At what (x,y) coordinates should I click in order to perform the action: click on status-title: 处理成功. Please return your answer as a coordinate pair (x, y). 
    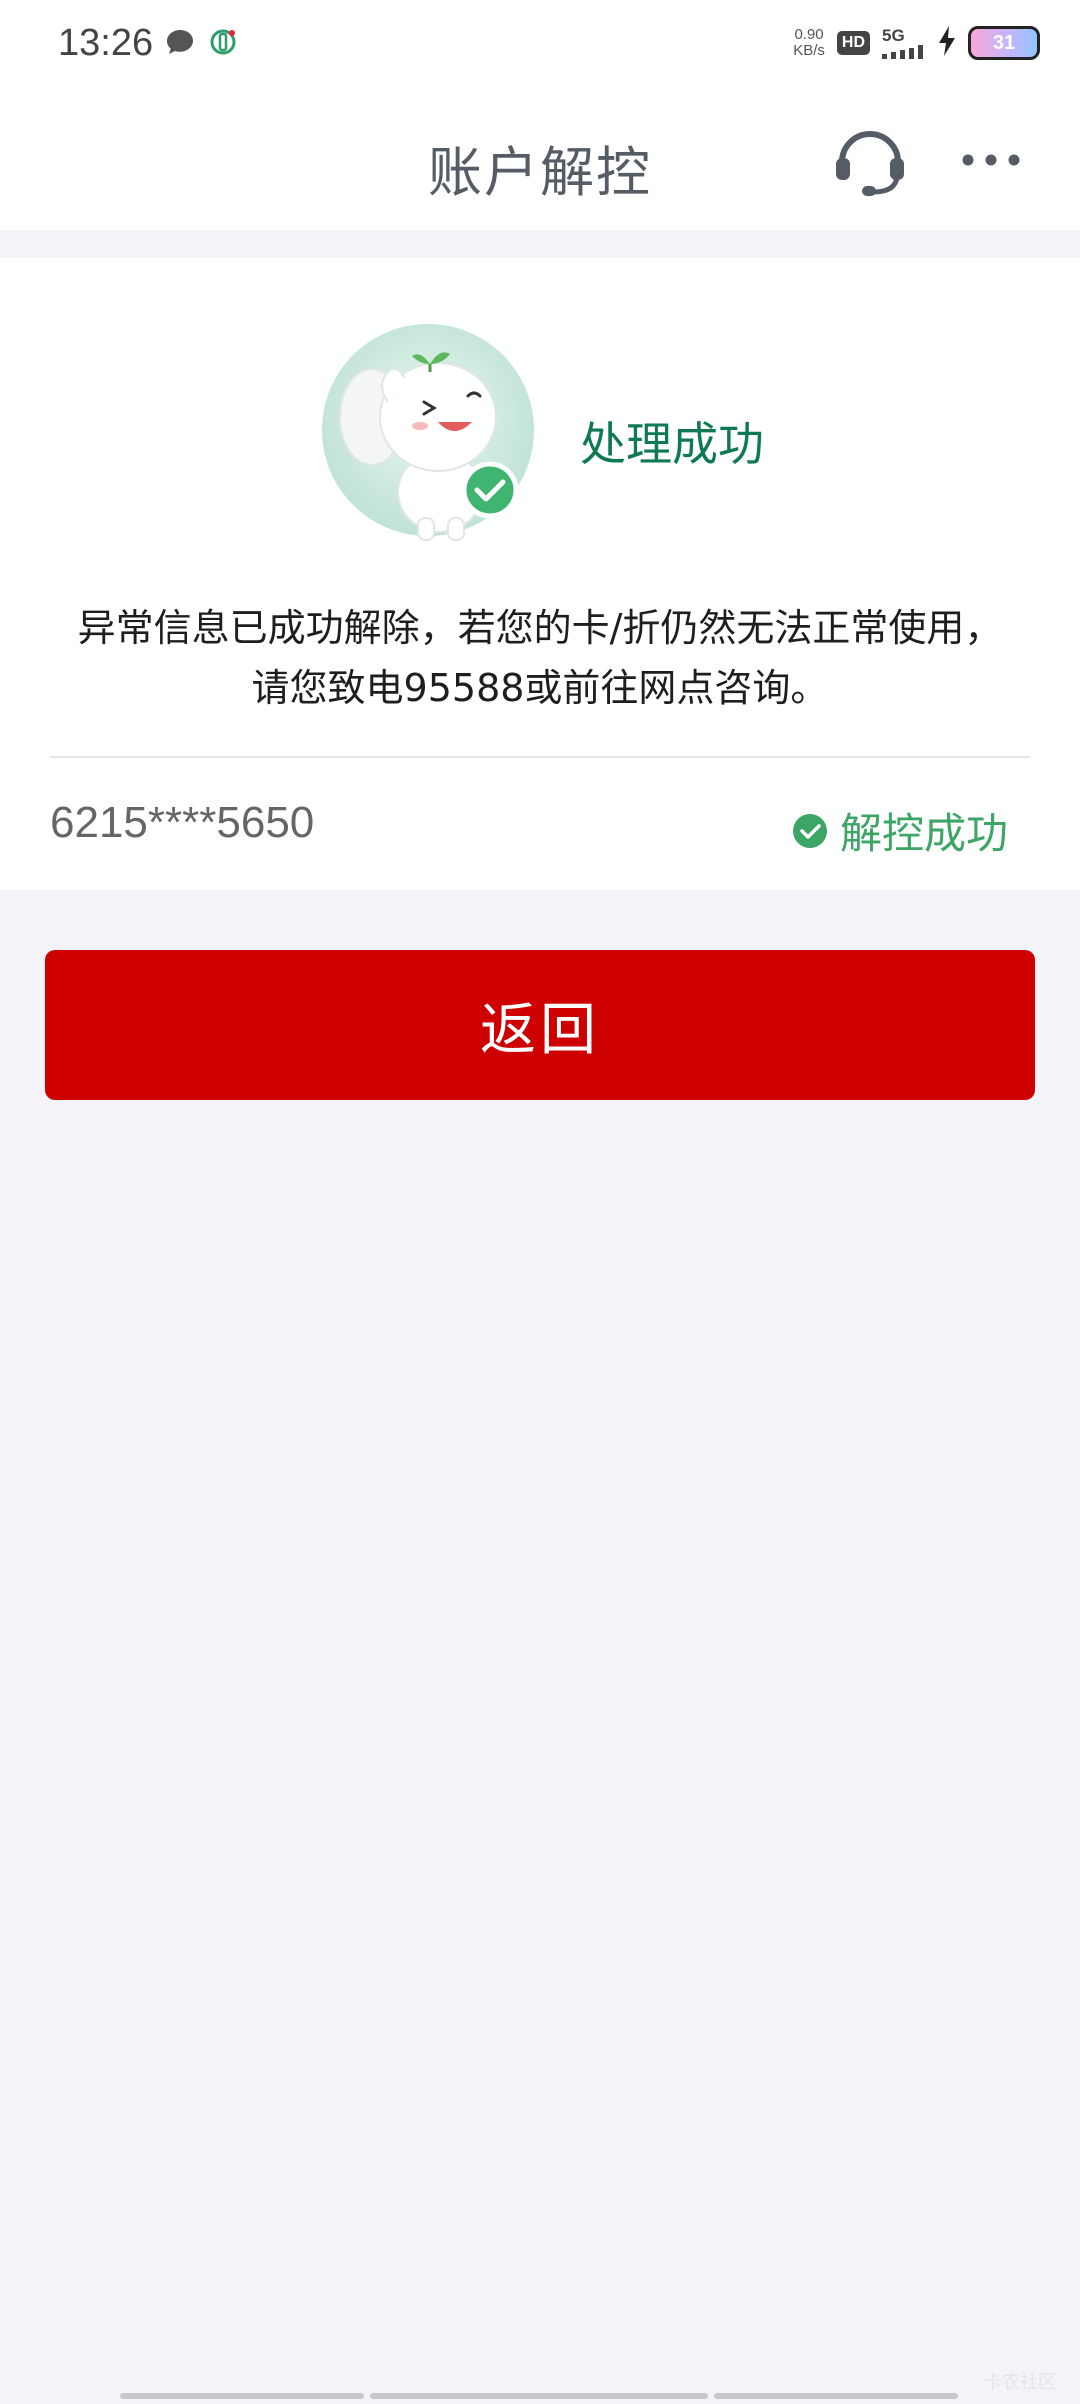
    Looking at the image, I should click on (672, 444).